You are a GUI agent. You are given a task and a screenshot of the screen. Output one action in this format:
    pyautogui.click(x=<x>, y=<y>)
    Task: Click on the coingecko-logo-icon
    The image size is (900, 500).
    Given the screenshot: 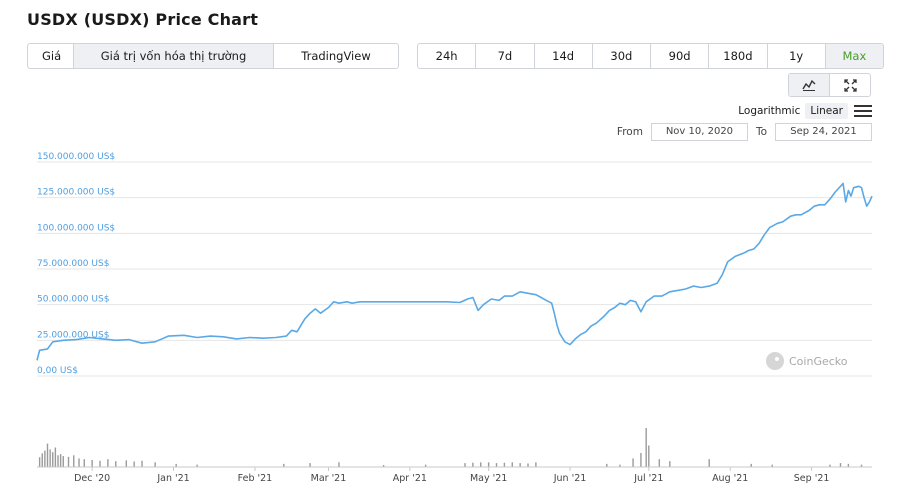 What is the action you would take?
    pyautogui.click(x=775, y=361)
    